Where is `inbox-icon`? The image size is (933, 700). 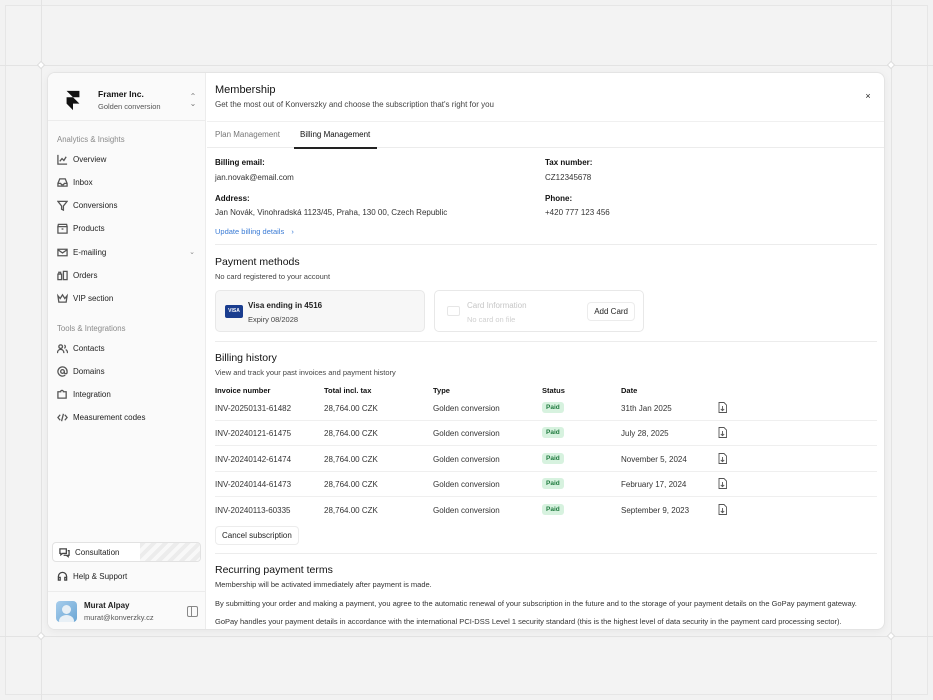 inbox-icon is located at coordinates (62, 182).